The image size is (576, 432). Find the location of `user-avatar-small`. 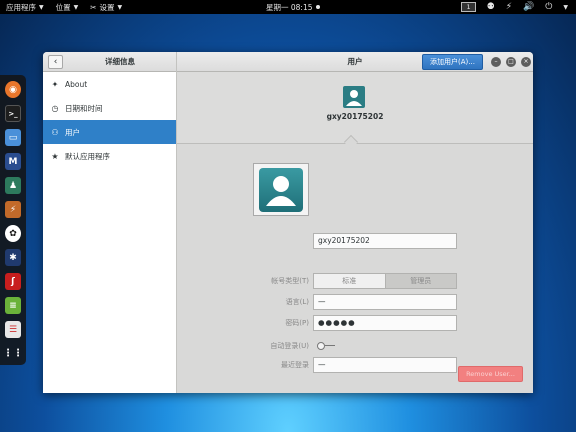

user-avatar-small is located at coordinates (354, 97).